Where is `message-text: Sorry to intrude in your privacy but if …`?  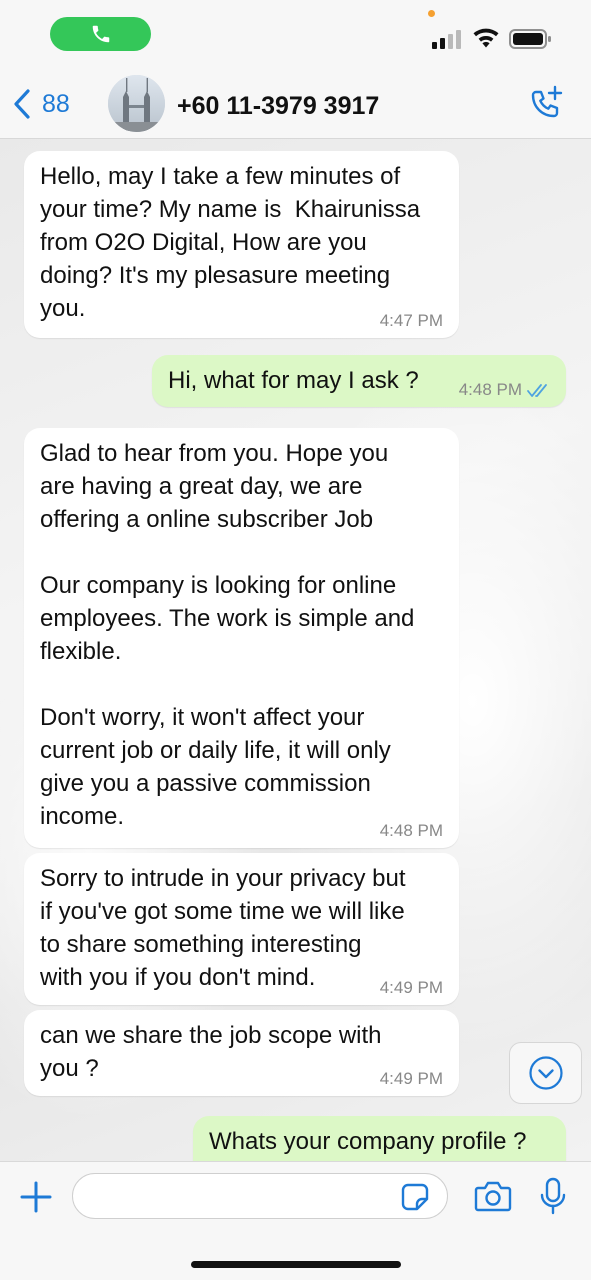 message-text: Sorry to intrude in your privacy but if … is located at coordinates (223, 928).